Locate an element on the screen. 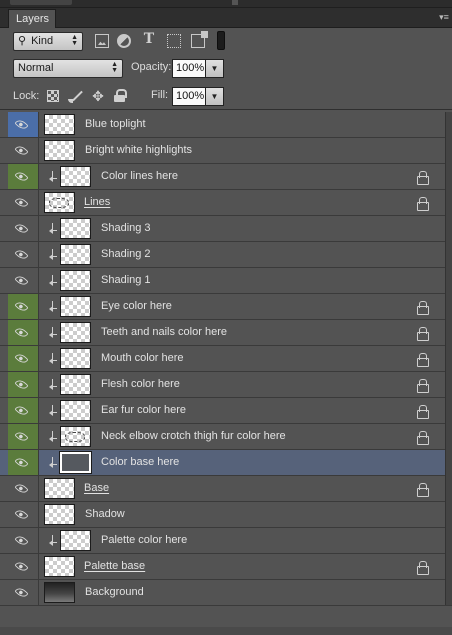 This screenshot has width=452, height=635. layer-row: Ear fur color here is located at coordinates (222, 411).